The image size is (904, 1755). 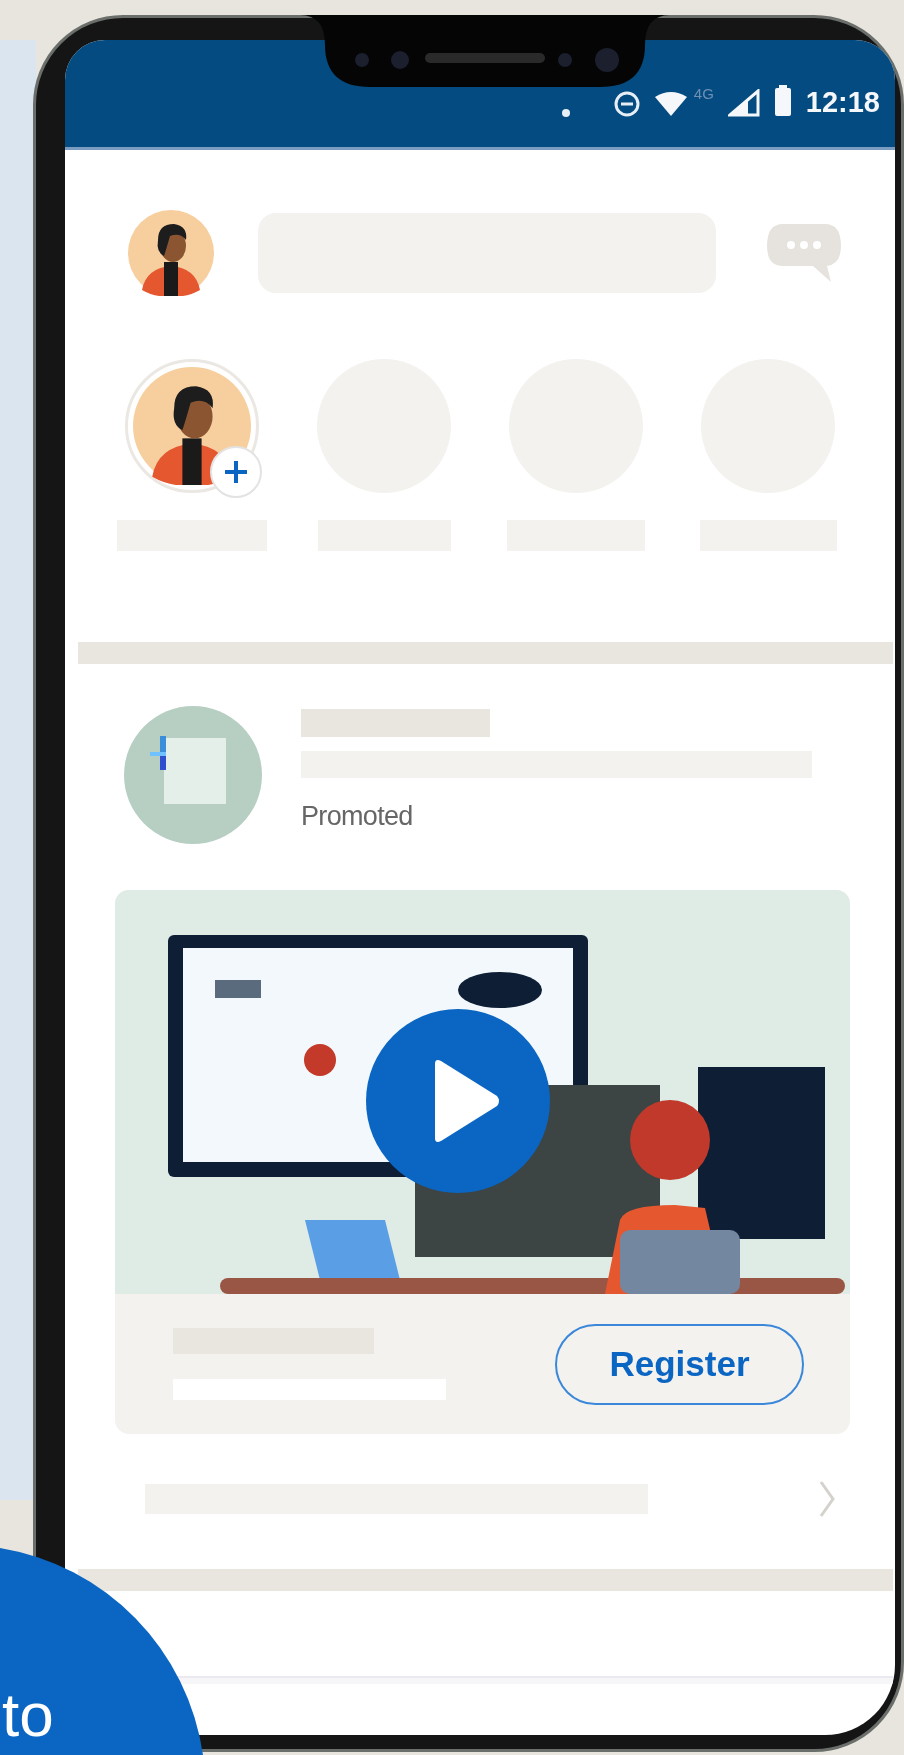 What do you see at coordinates (193, 775) in the screenshot?
I see `company-logo-icon` at bounding box center [193, 775].